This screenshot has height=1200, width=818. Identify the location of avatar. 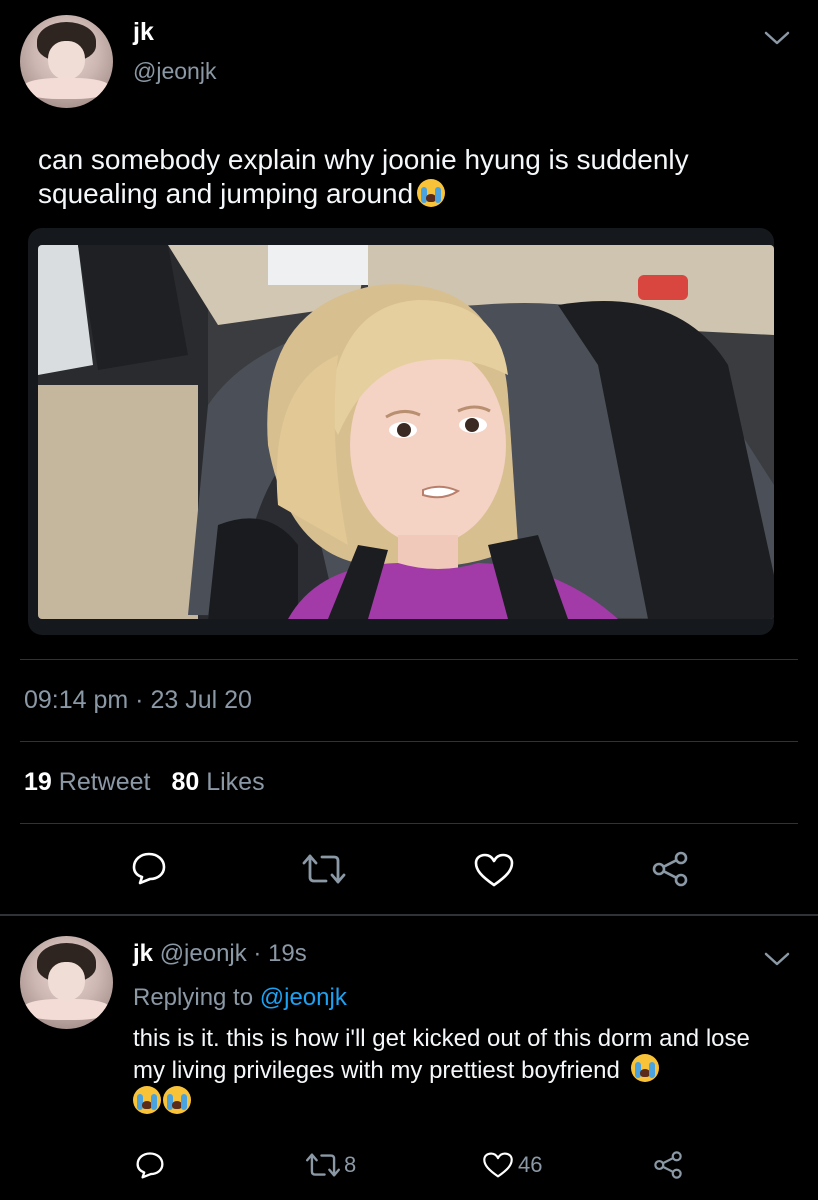
(66, 61).